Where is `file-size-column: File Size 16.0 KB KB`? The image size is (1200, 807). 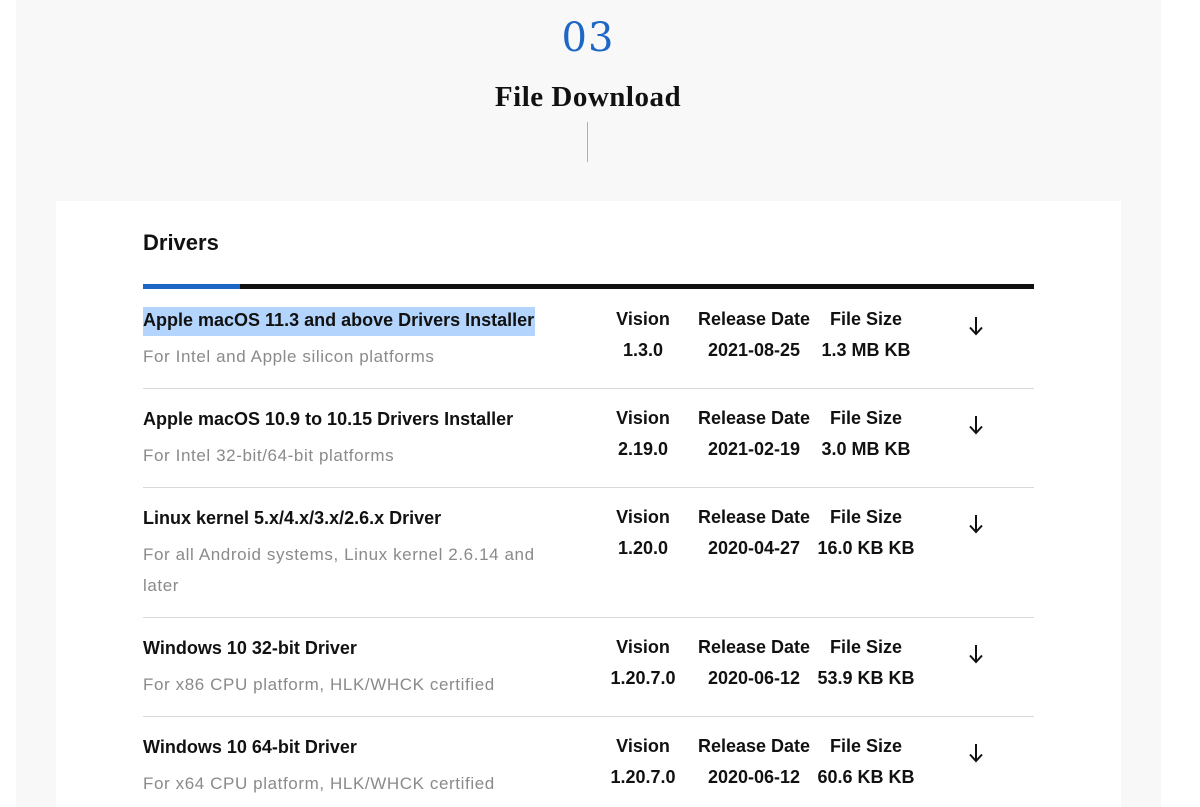 file-size-column: File Size 16.0 KB KB is located at coordinates (866, 533).